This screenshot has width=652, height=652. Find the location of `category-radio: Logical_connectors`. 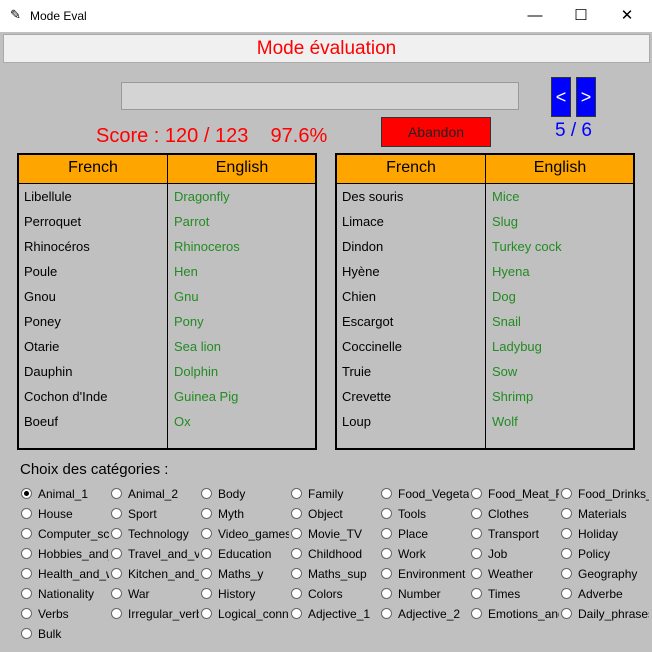

category-radio: Logical_connectors is located at coordinates (245, 615).